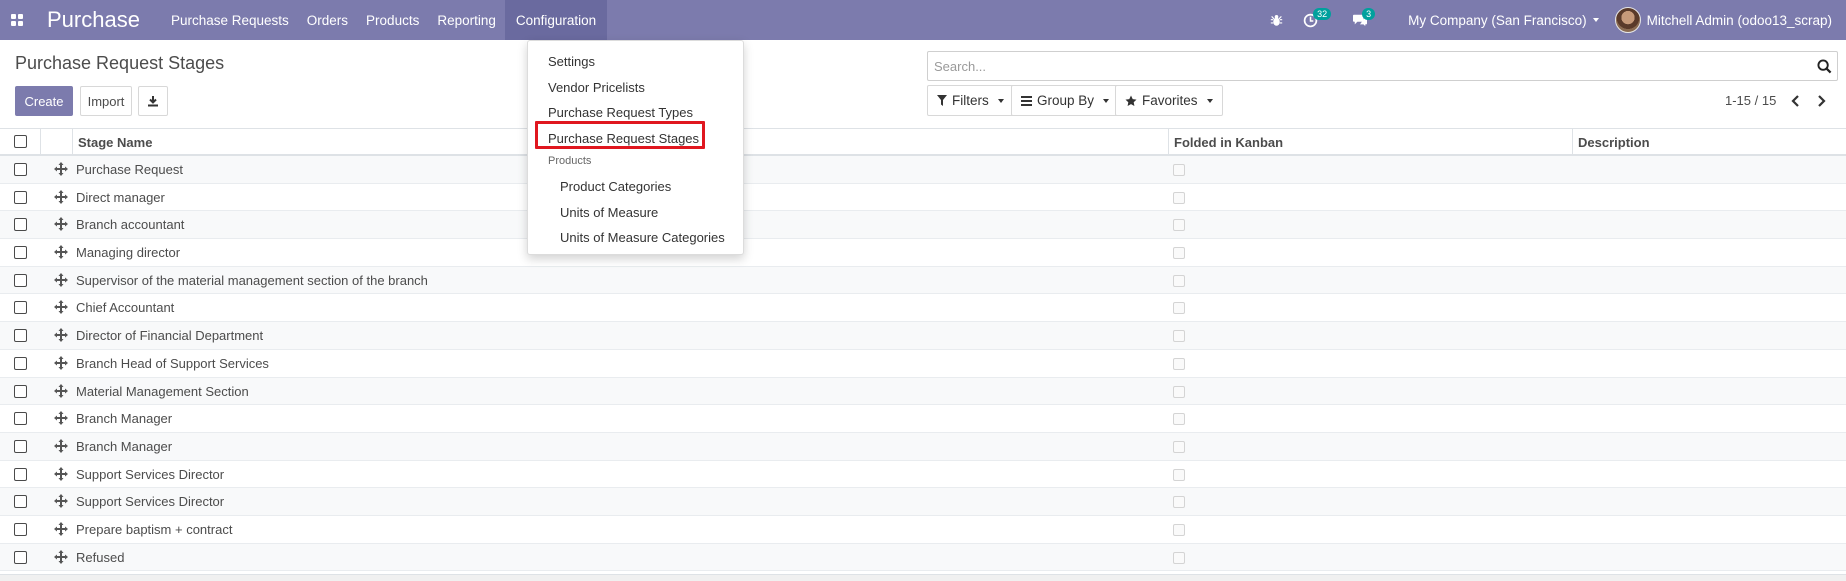 The height and width of the screenshot is (581, 1846). I want to click on page-title: Purchase Request Stages, so click(120, 63).